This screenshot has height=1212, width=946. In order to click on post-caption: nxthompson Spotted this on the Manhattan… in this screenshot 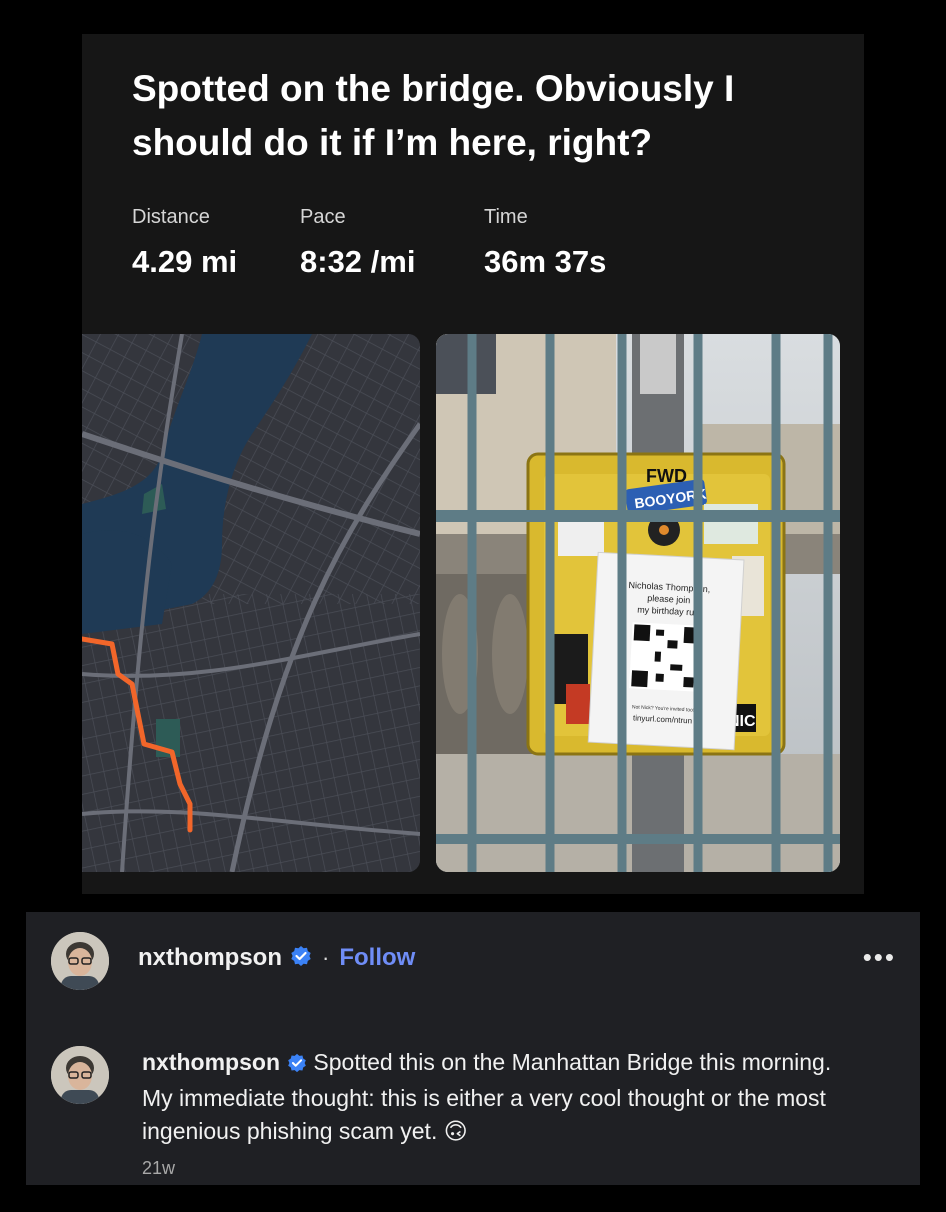, I will do `click(492, 1097)`.